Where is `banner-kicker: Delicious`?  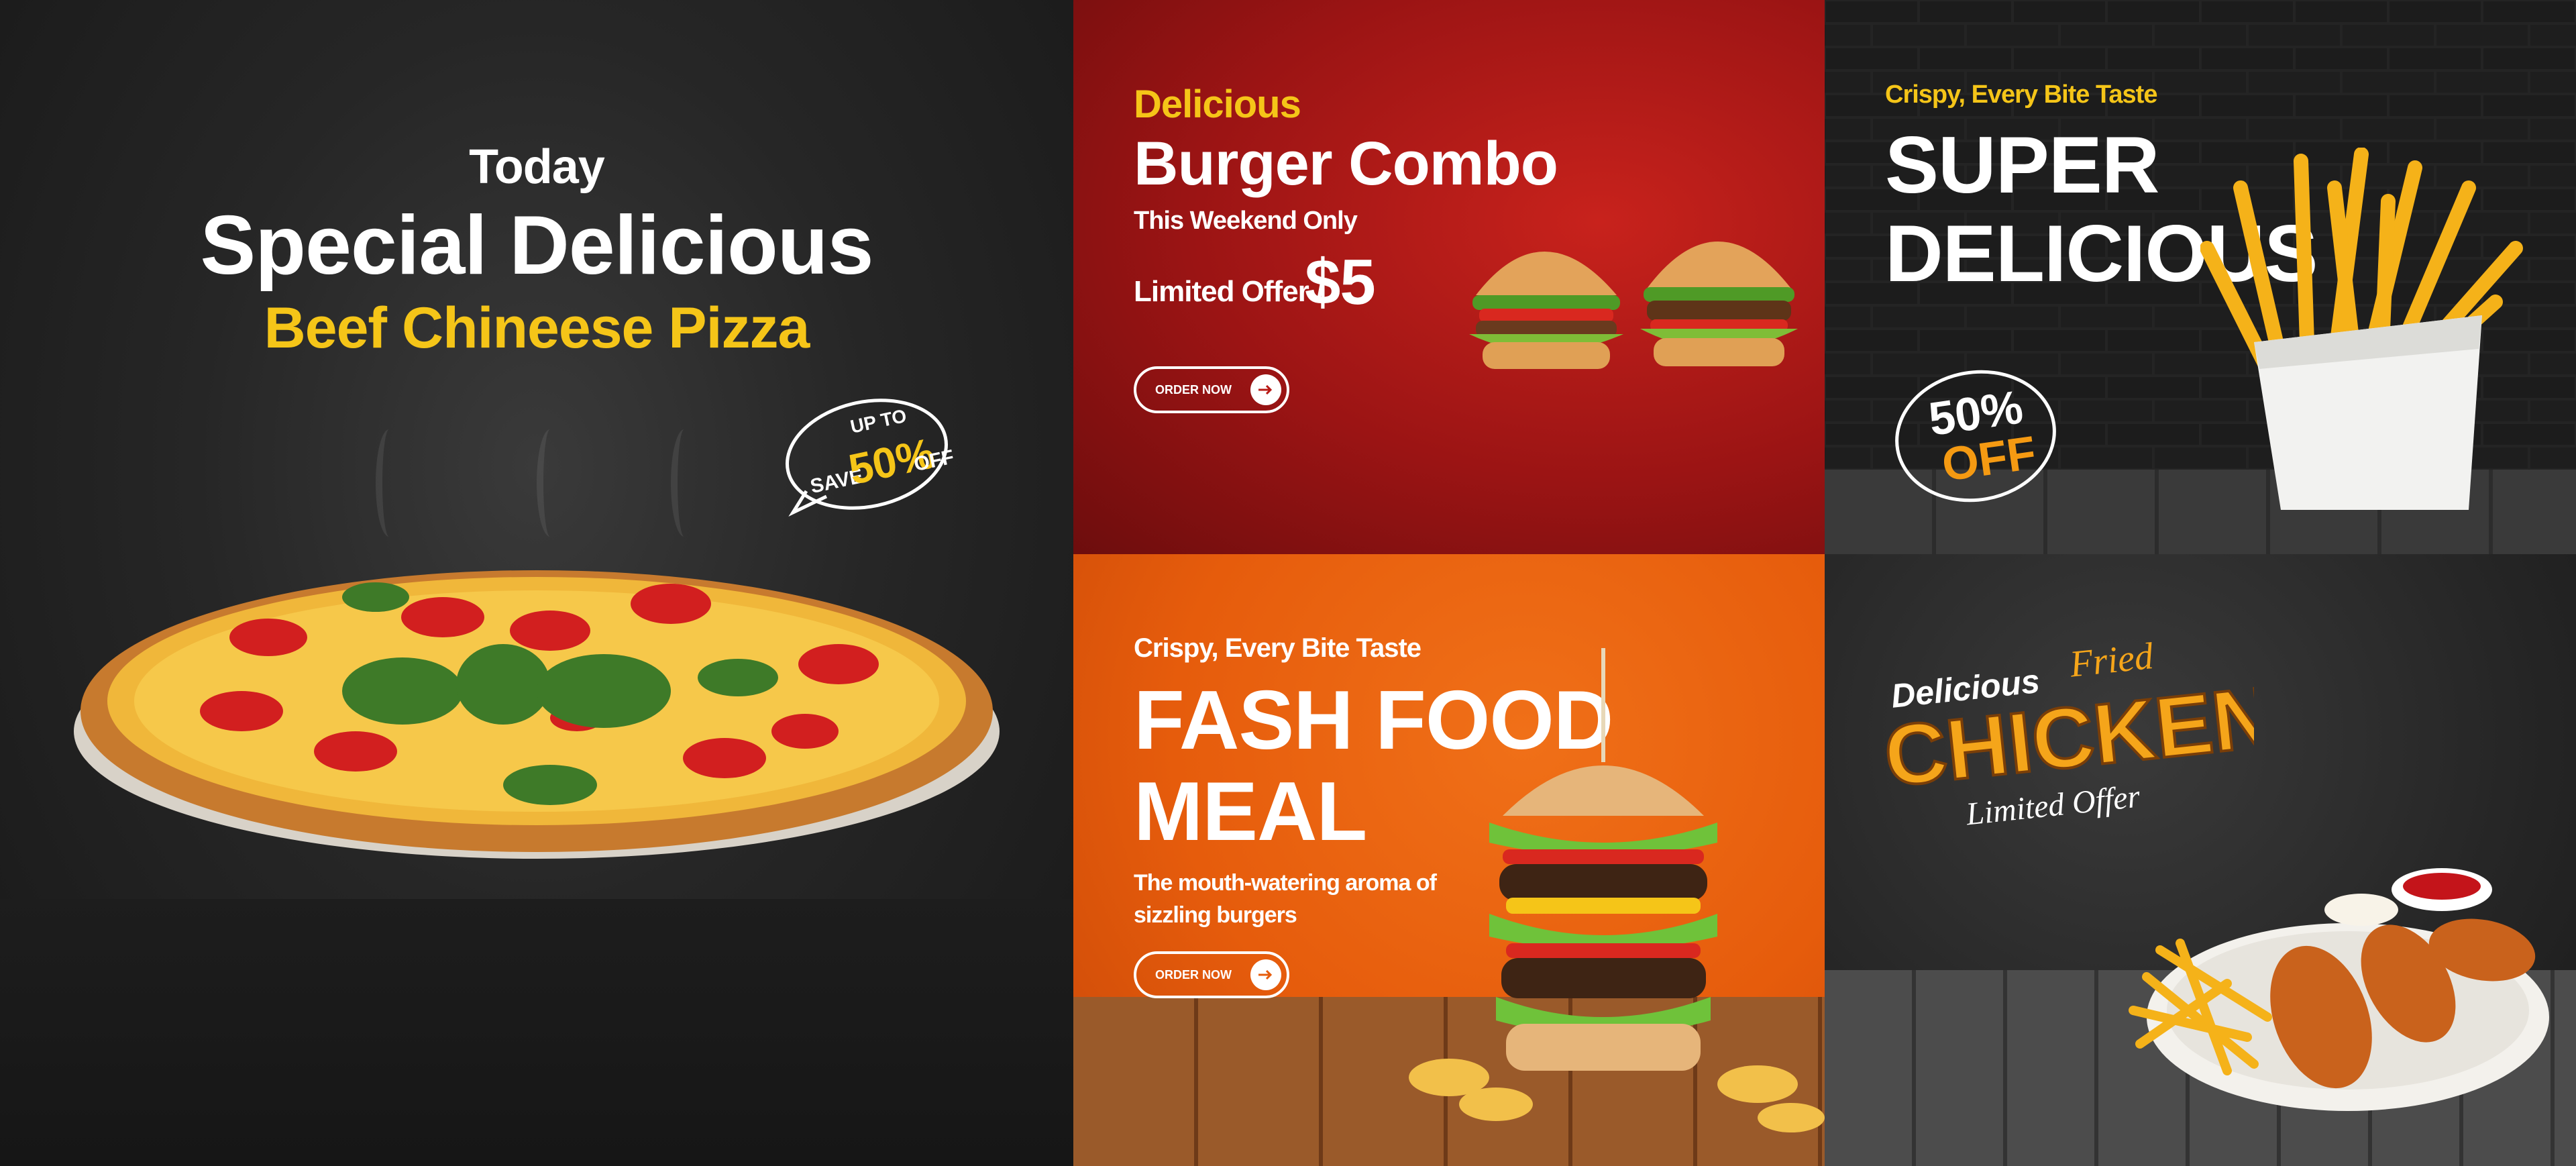 banner-kicker: Delicious is located at coordinates (1217, 104).